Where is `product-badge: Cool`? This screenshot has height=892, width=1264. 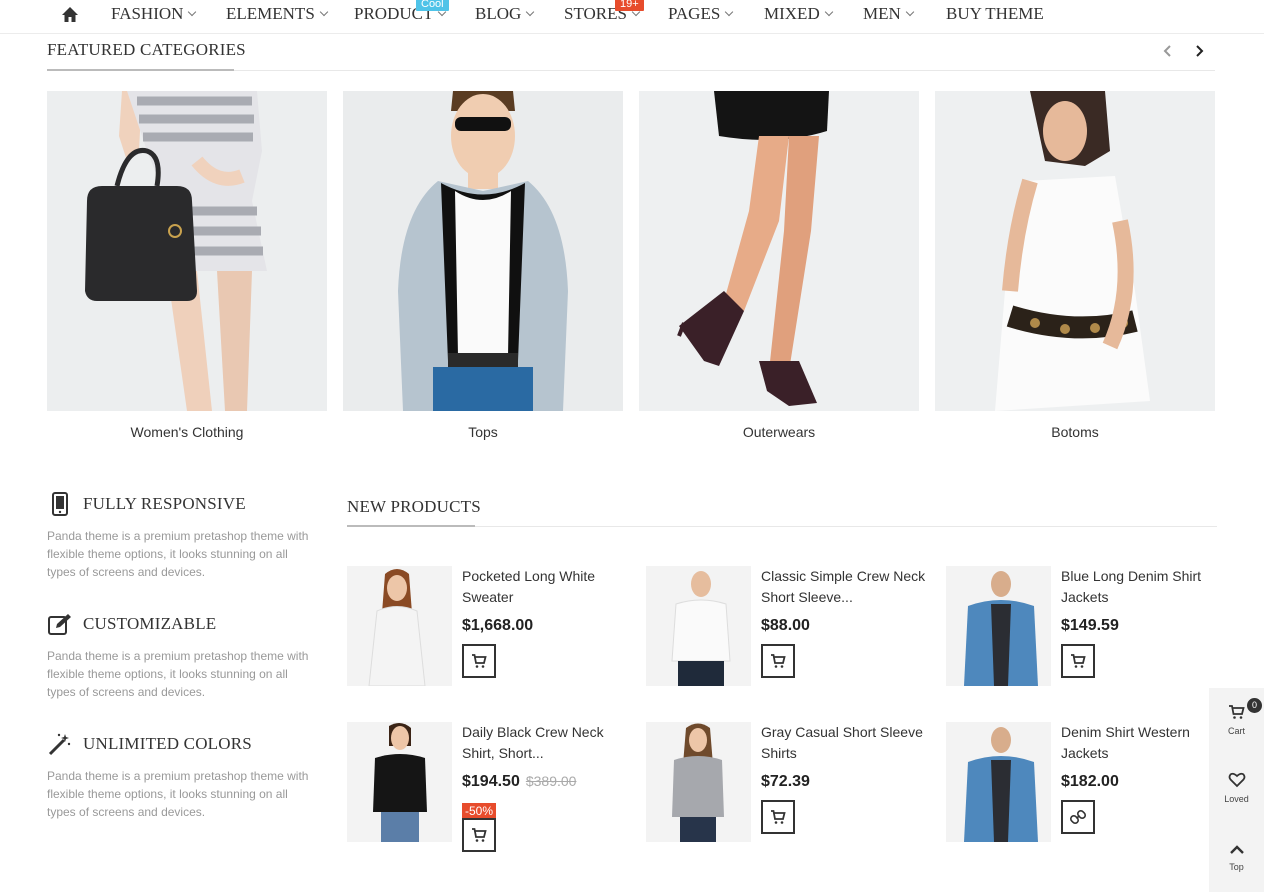
product-badge: Cool is located at coordinates (432, 5).